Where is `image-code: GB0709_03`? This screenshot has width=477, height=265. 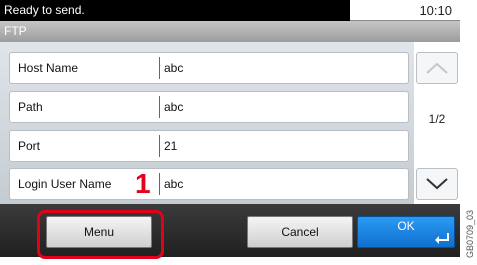 image-code: GB0709_03 is located at coordinates (470, 234).